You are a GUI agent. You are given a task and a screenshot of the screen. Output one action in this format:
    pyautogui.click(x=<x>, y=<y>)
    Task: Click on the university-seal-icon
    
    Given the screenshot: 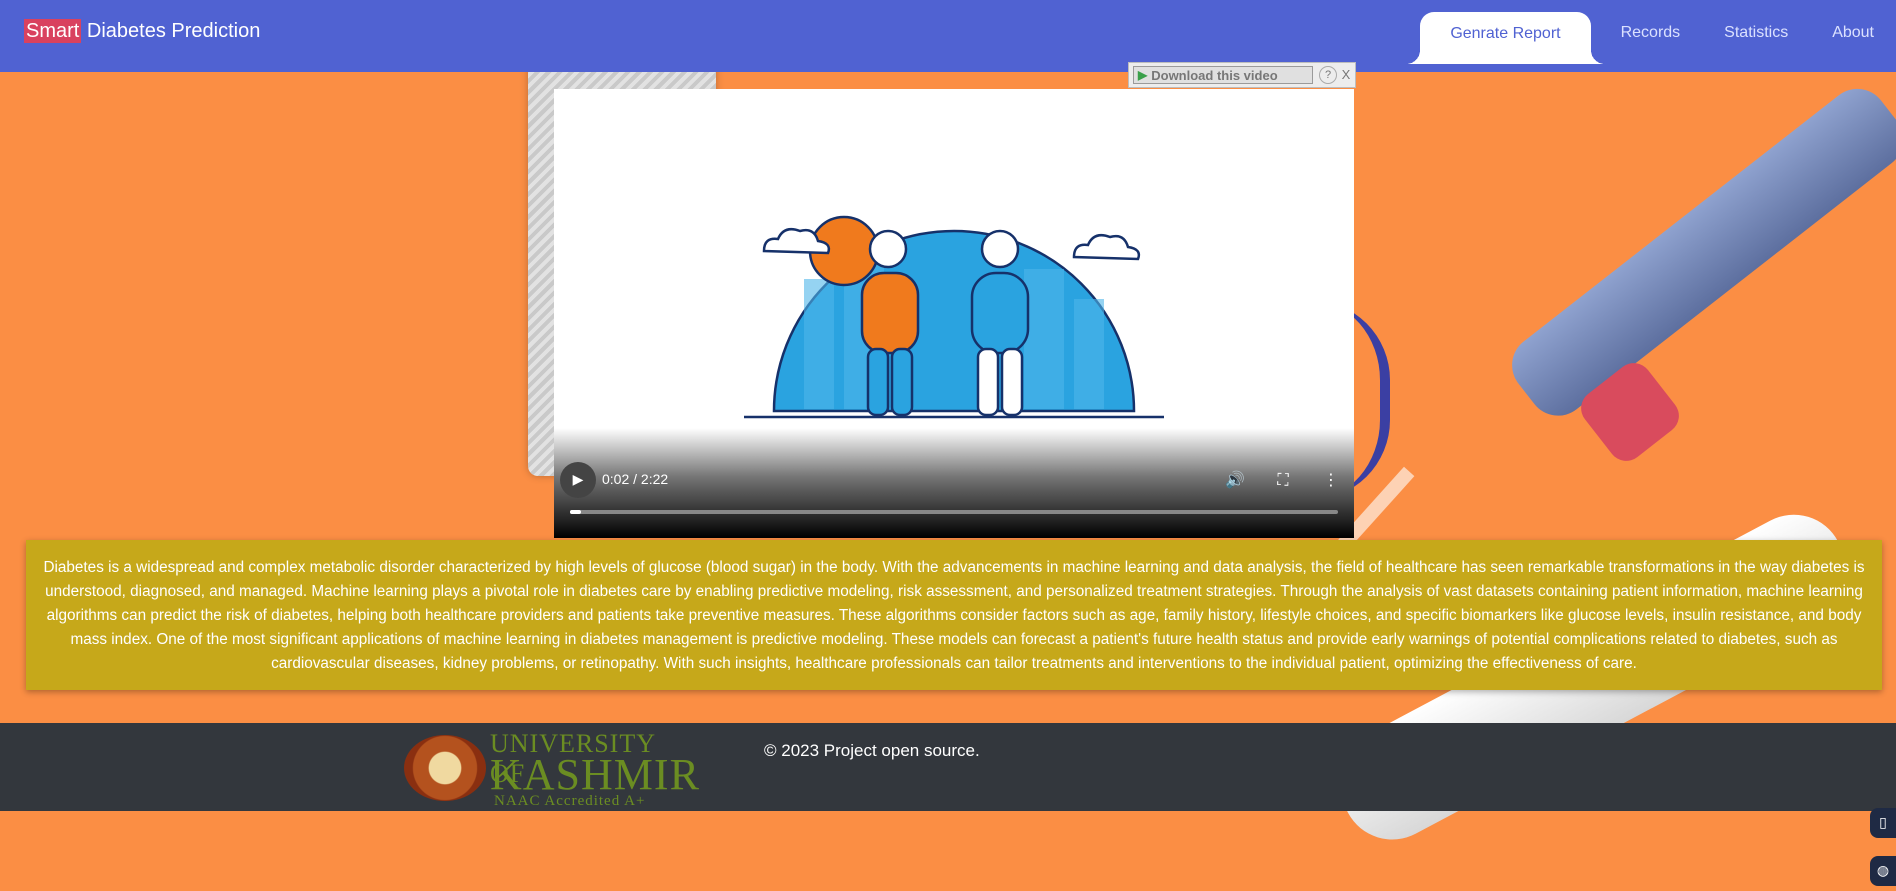 What is the action you would take?
    pyautogui.click(x=445, y=768)
    